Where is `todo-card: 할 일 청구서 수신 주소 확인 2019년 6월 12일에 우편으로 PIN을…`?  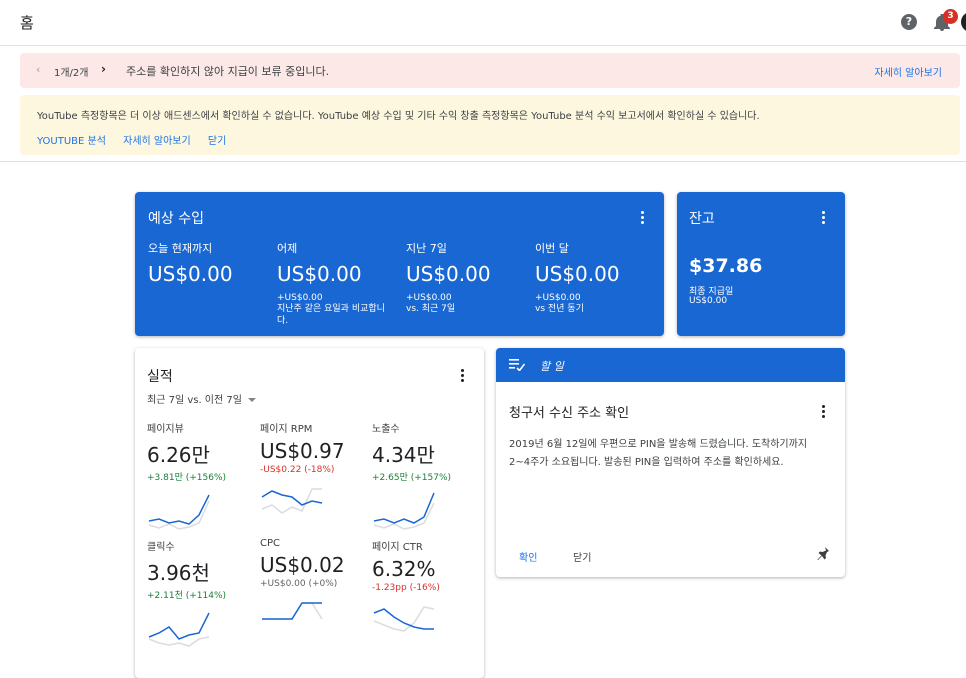 todo-card: 할 일 청구서 수신 주소 확인 2019년 6월 12일에 우편으로 PIN을… is located at coordinates (670, 462).